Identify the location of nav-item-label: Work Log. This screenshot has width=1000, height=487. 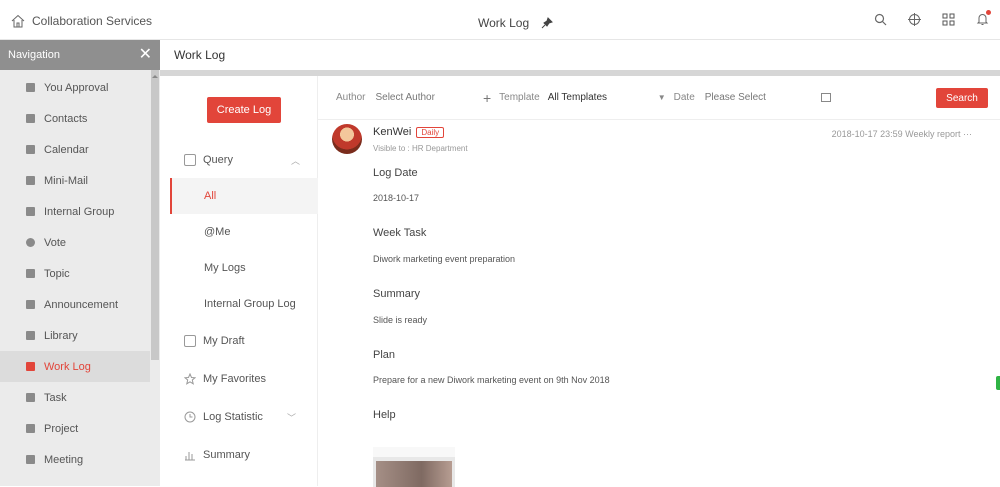
(67, 366).